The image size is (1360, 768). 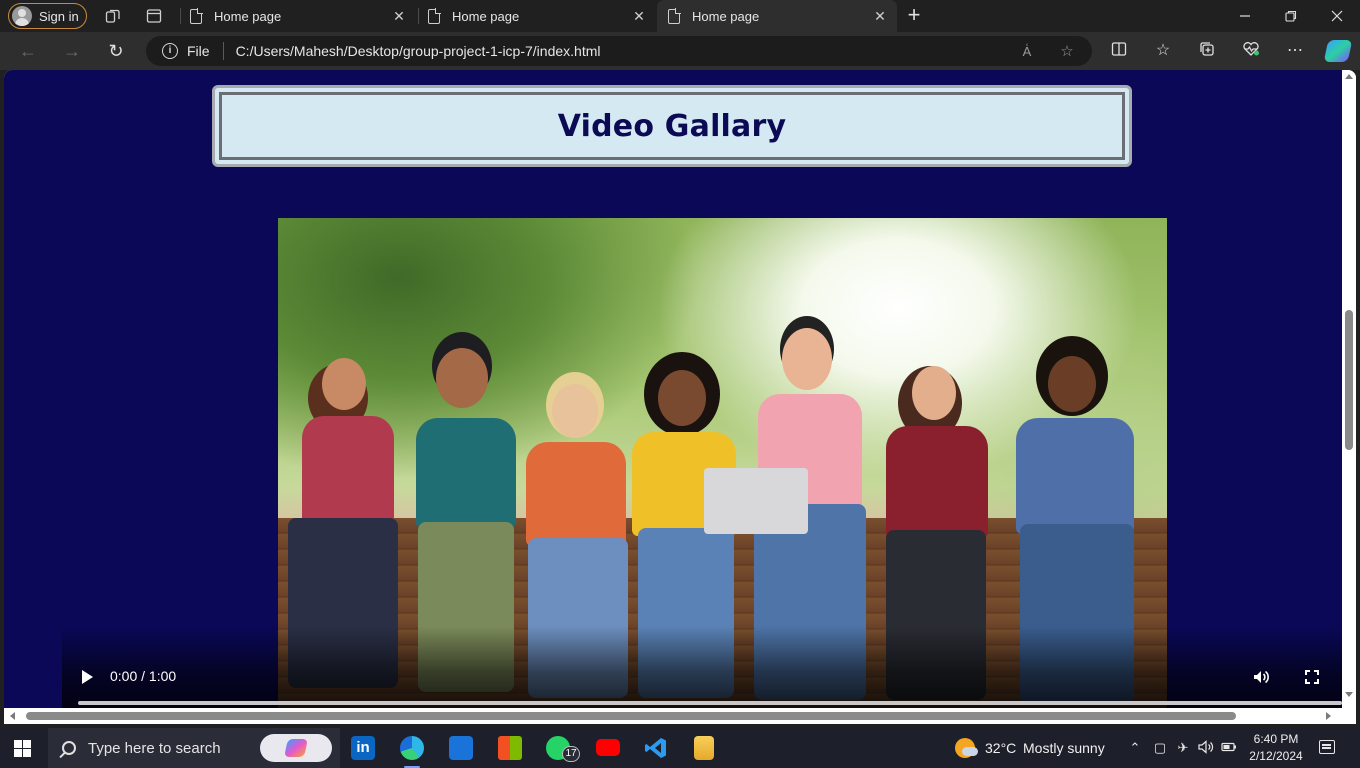 What do you see at coordinates (1349, 76) in the screenshot?
I see `scroll-up-arrow-icon` at bounding box center [1349, 76].